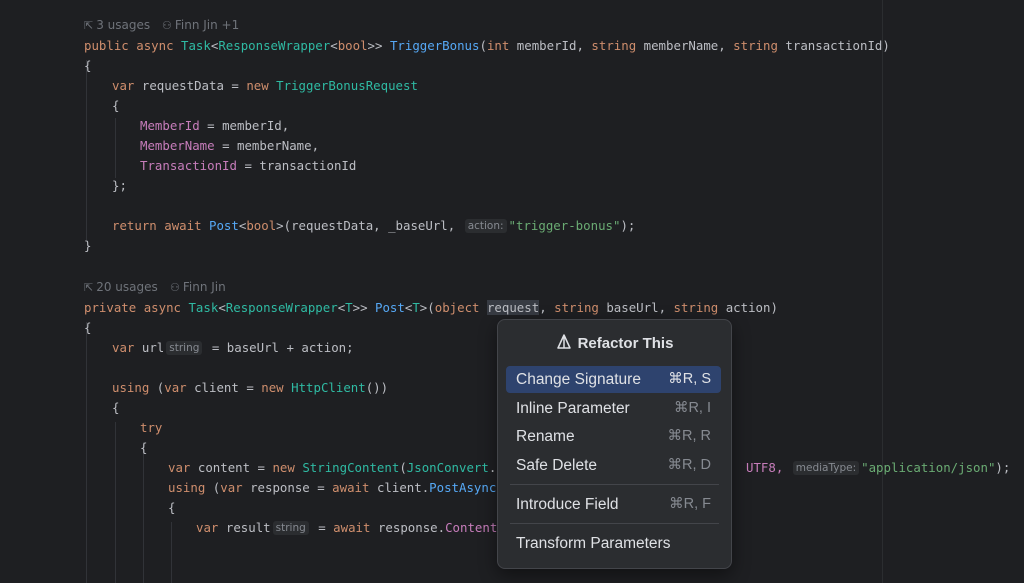 The width and height of the screenshot is (1024, 583). What do you see at coordinates (613, 436) in the screenshot?
I see `menu-item-rename: Rename ⌘R, R` at bounding box center [613, 436].